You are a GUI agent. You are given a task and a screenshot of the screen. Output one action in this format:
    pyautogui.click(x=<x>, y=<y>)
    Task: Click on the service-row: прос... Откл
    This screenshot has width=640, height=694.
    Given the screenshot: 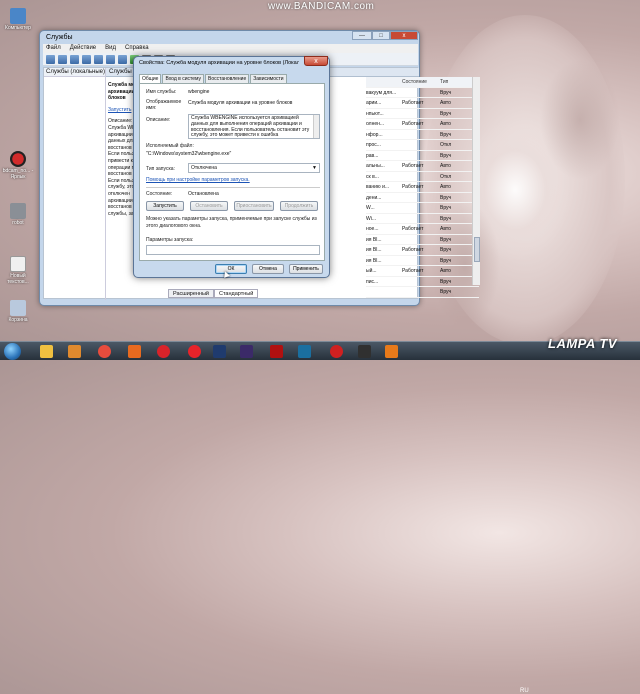 What is the action you would take?
    pyautogui.click(x=422, y=145)
    